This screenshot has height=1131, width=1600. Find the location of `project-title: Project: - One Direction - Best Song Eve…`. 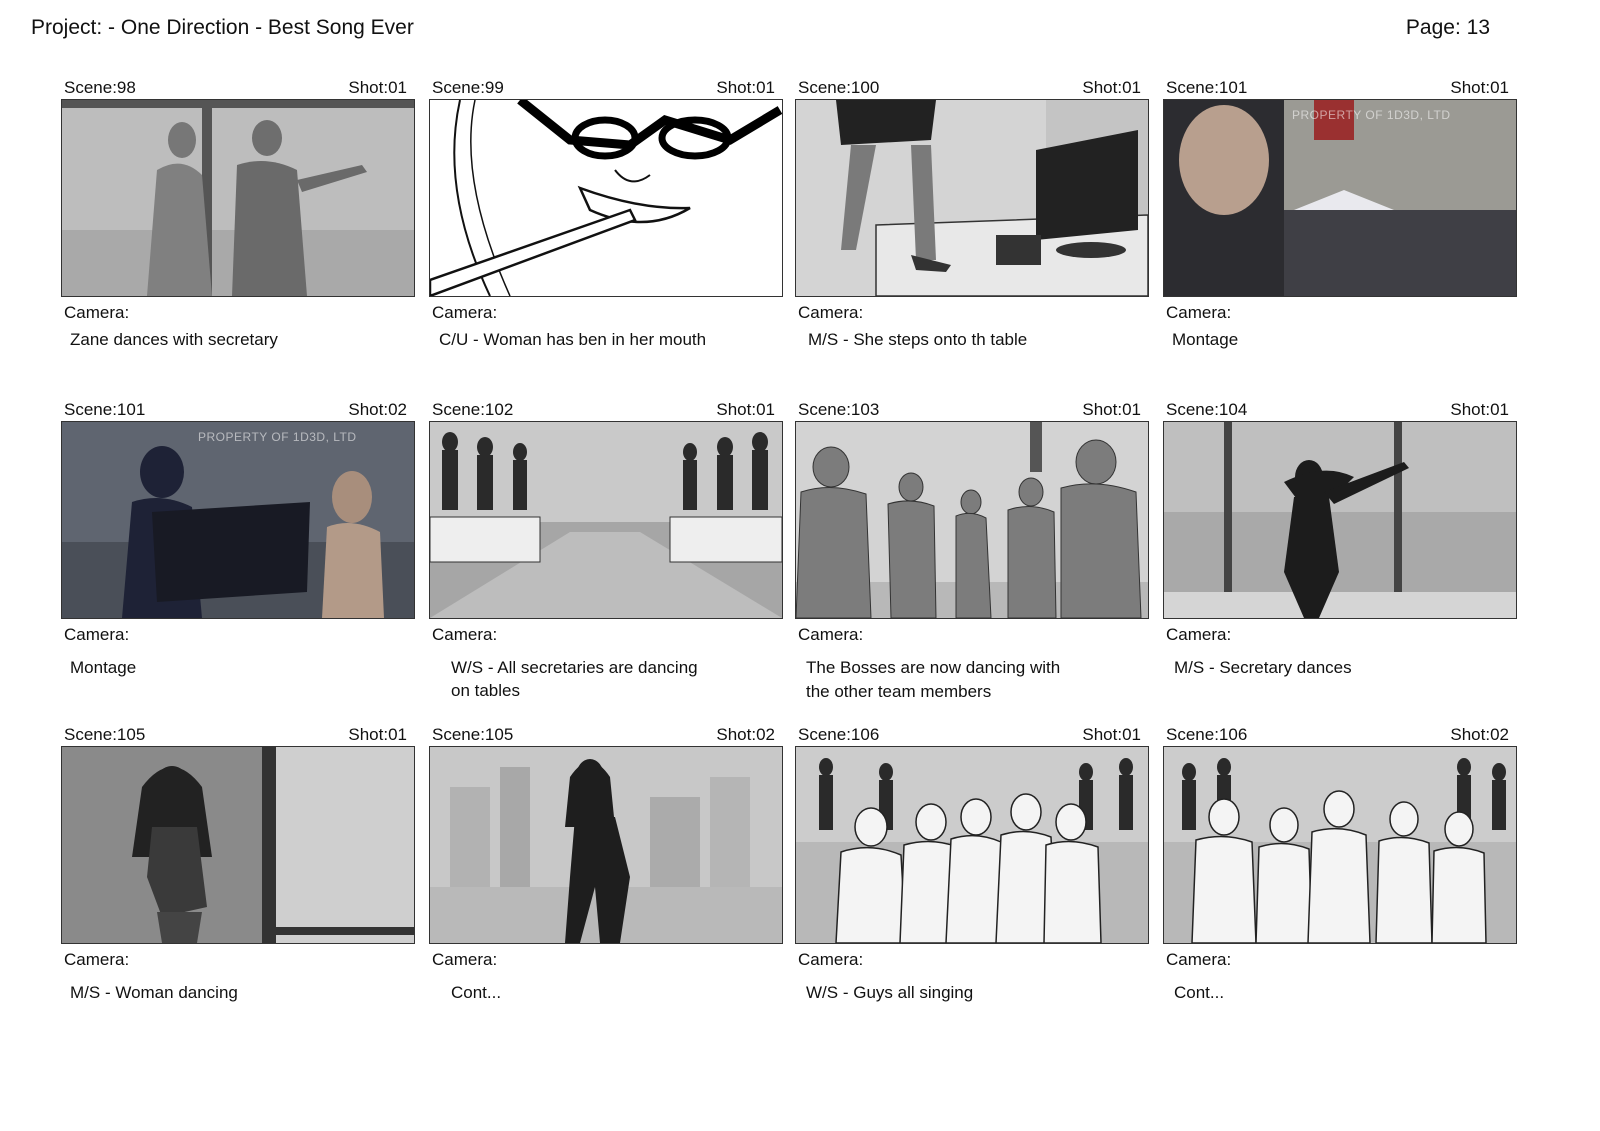

project-title: Project: - One Direction - Best Song Eve… is located at coordinates (222, 27).